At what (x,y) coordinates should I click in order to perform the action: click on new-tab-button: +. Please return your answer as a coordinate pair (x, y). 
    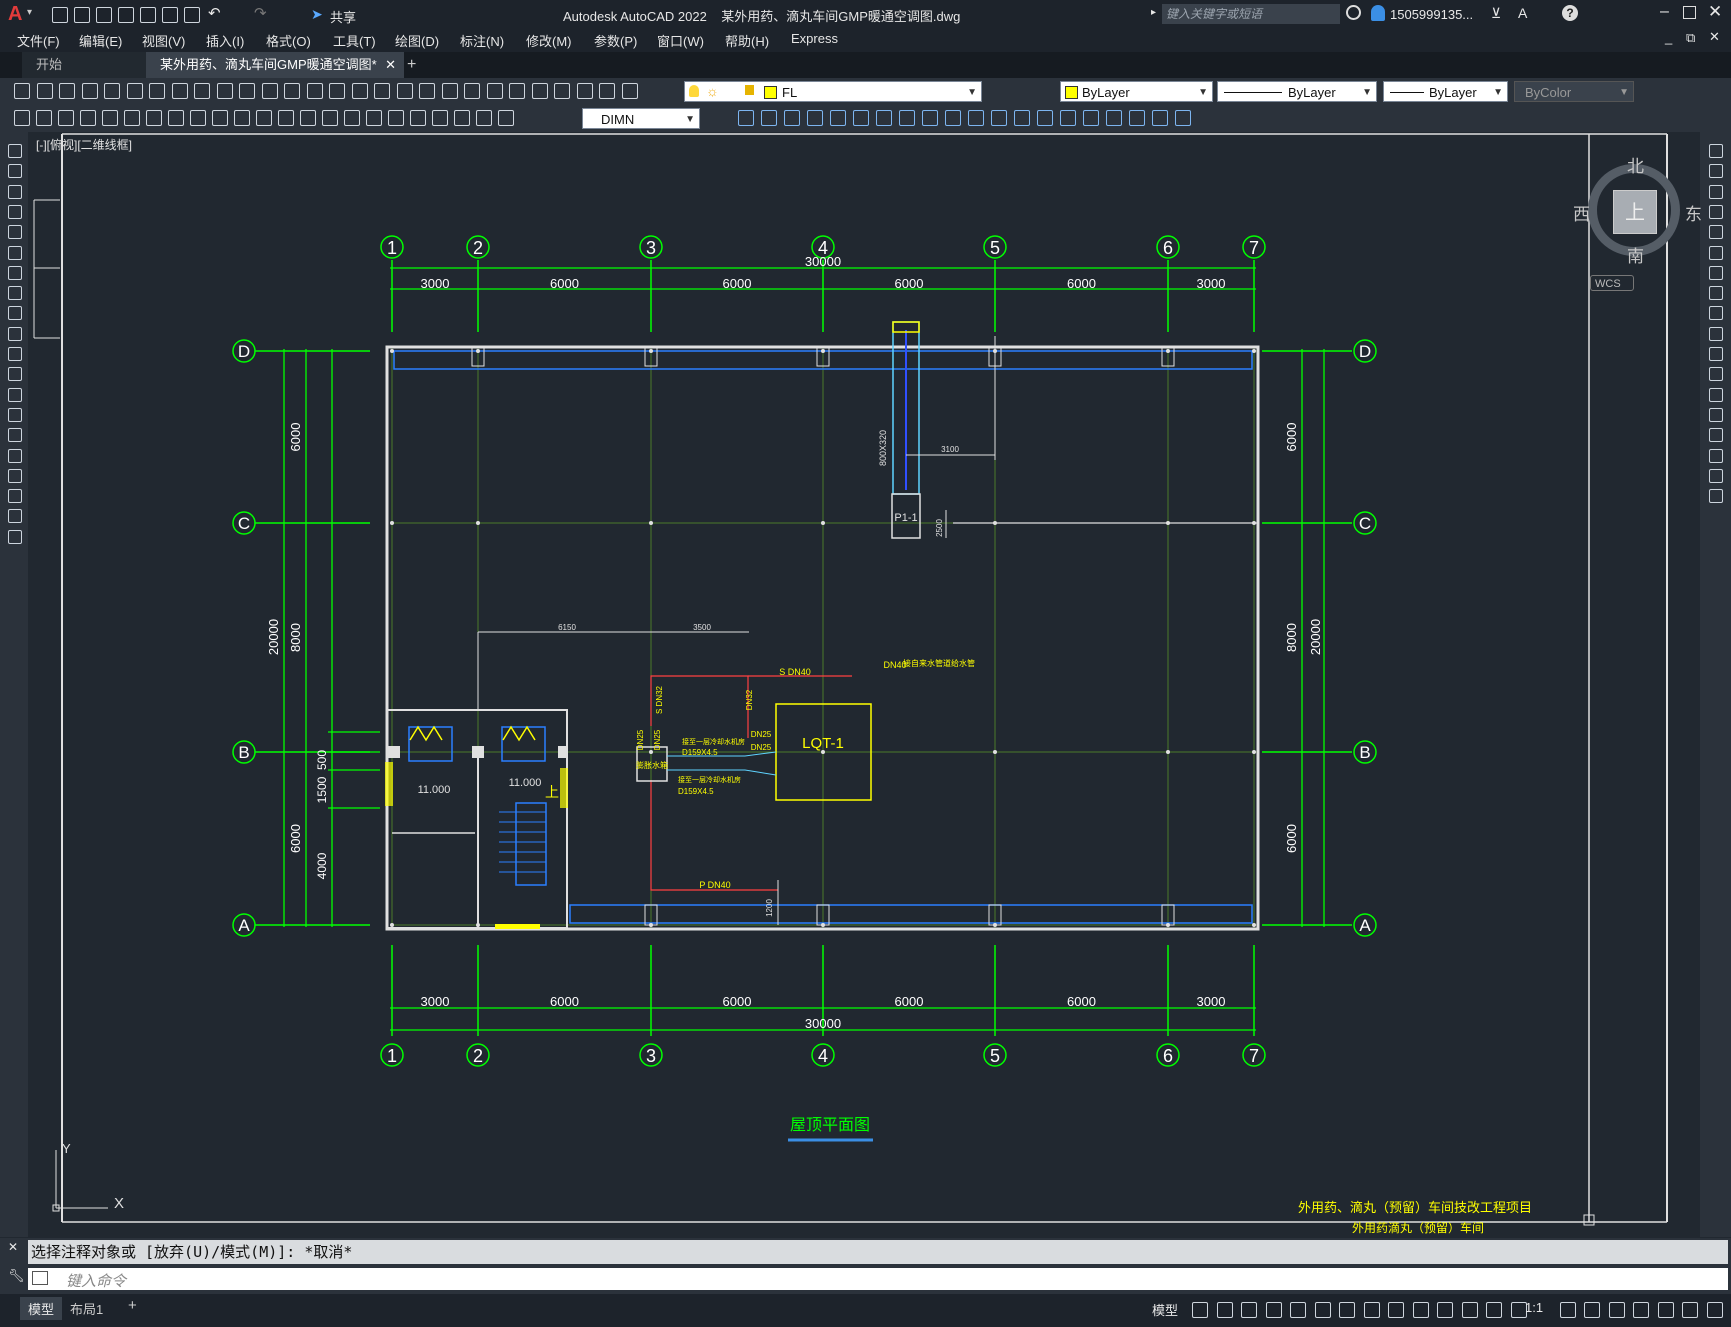
    Looking at the image, I should click on (411, 65).